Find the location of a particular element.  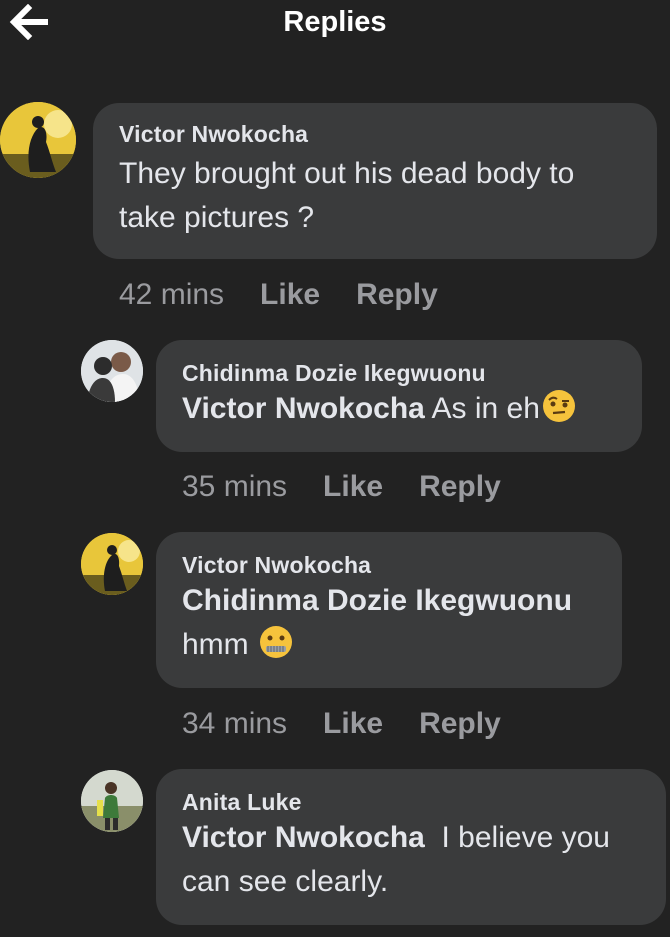

comment-author: Chidinma Dozie Ikegwuonu is located at coordinates (412, 373).